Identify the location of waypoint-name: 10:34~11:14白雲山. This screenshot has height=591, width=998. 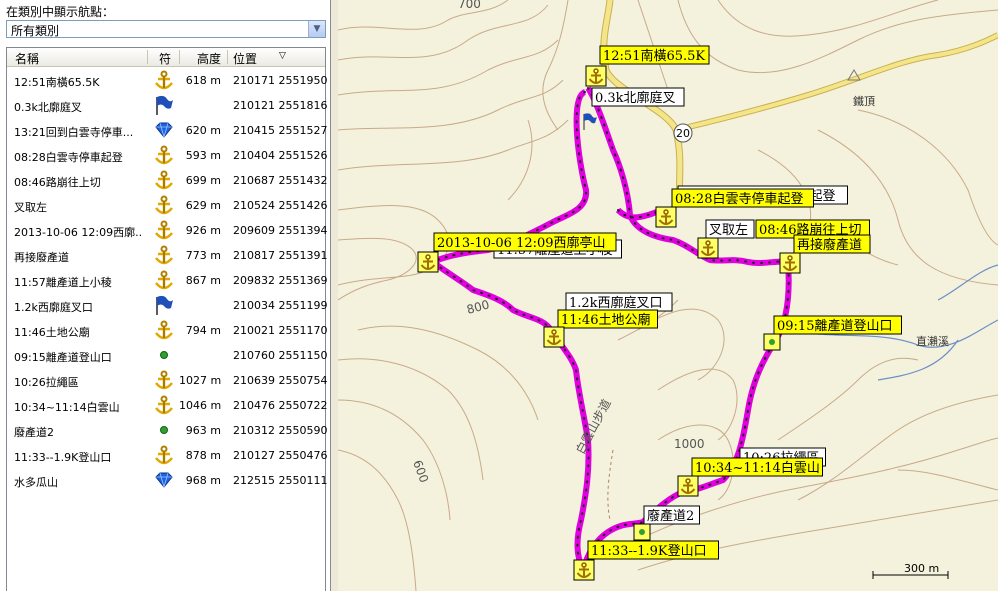
(67, 407).